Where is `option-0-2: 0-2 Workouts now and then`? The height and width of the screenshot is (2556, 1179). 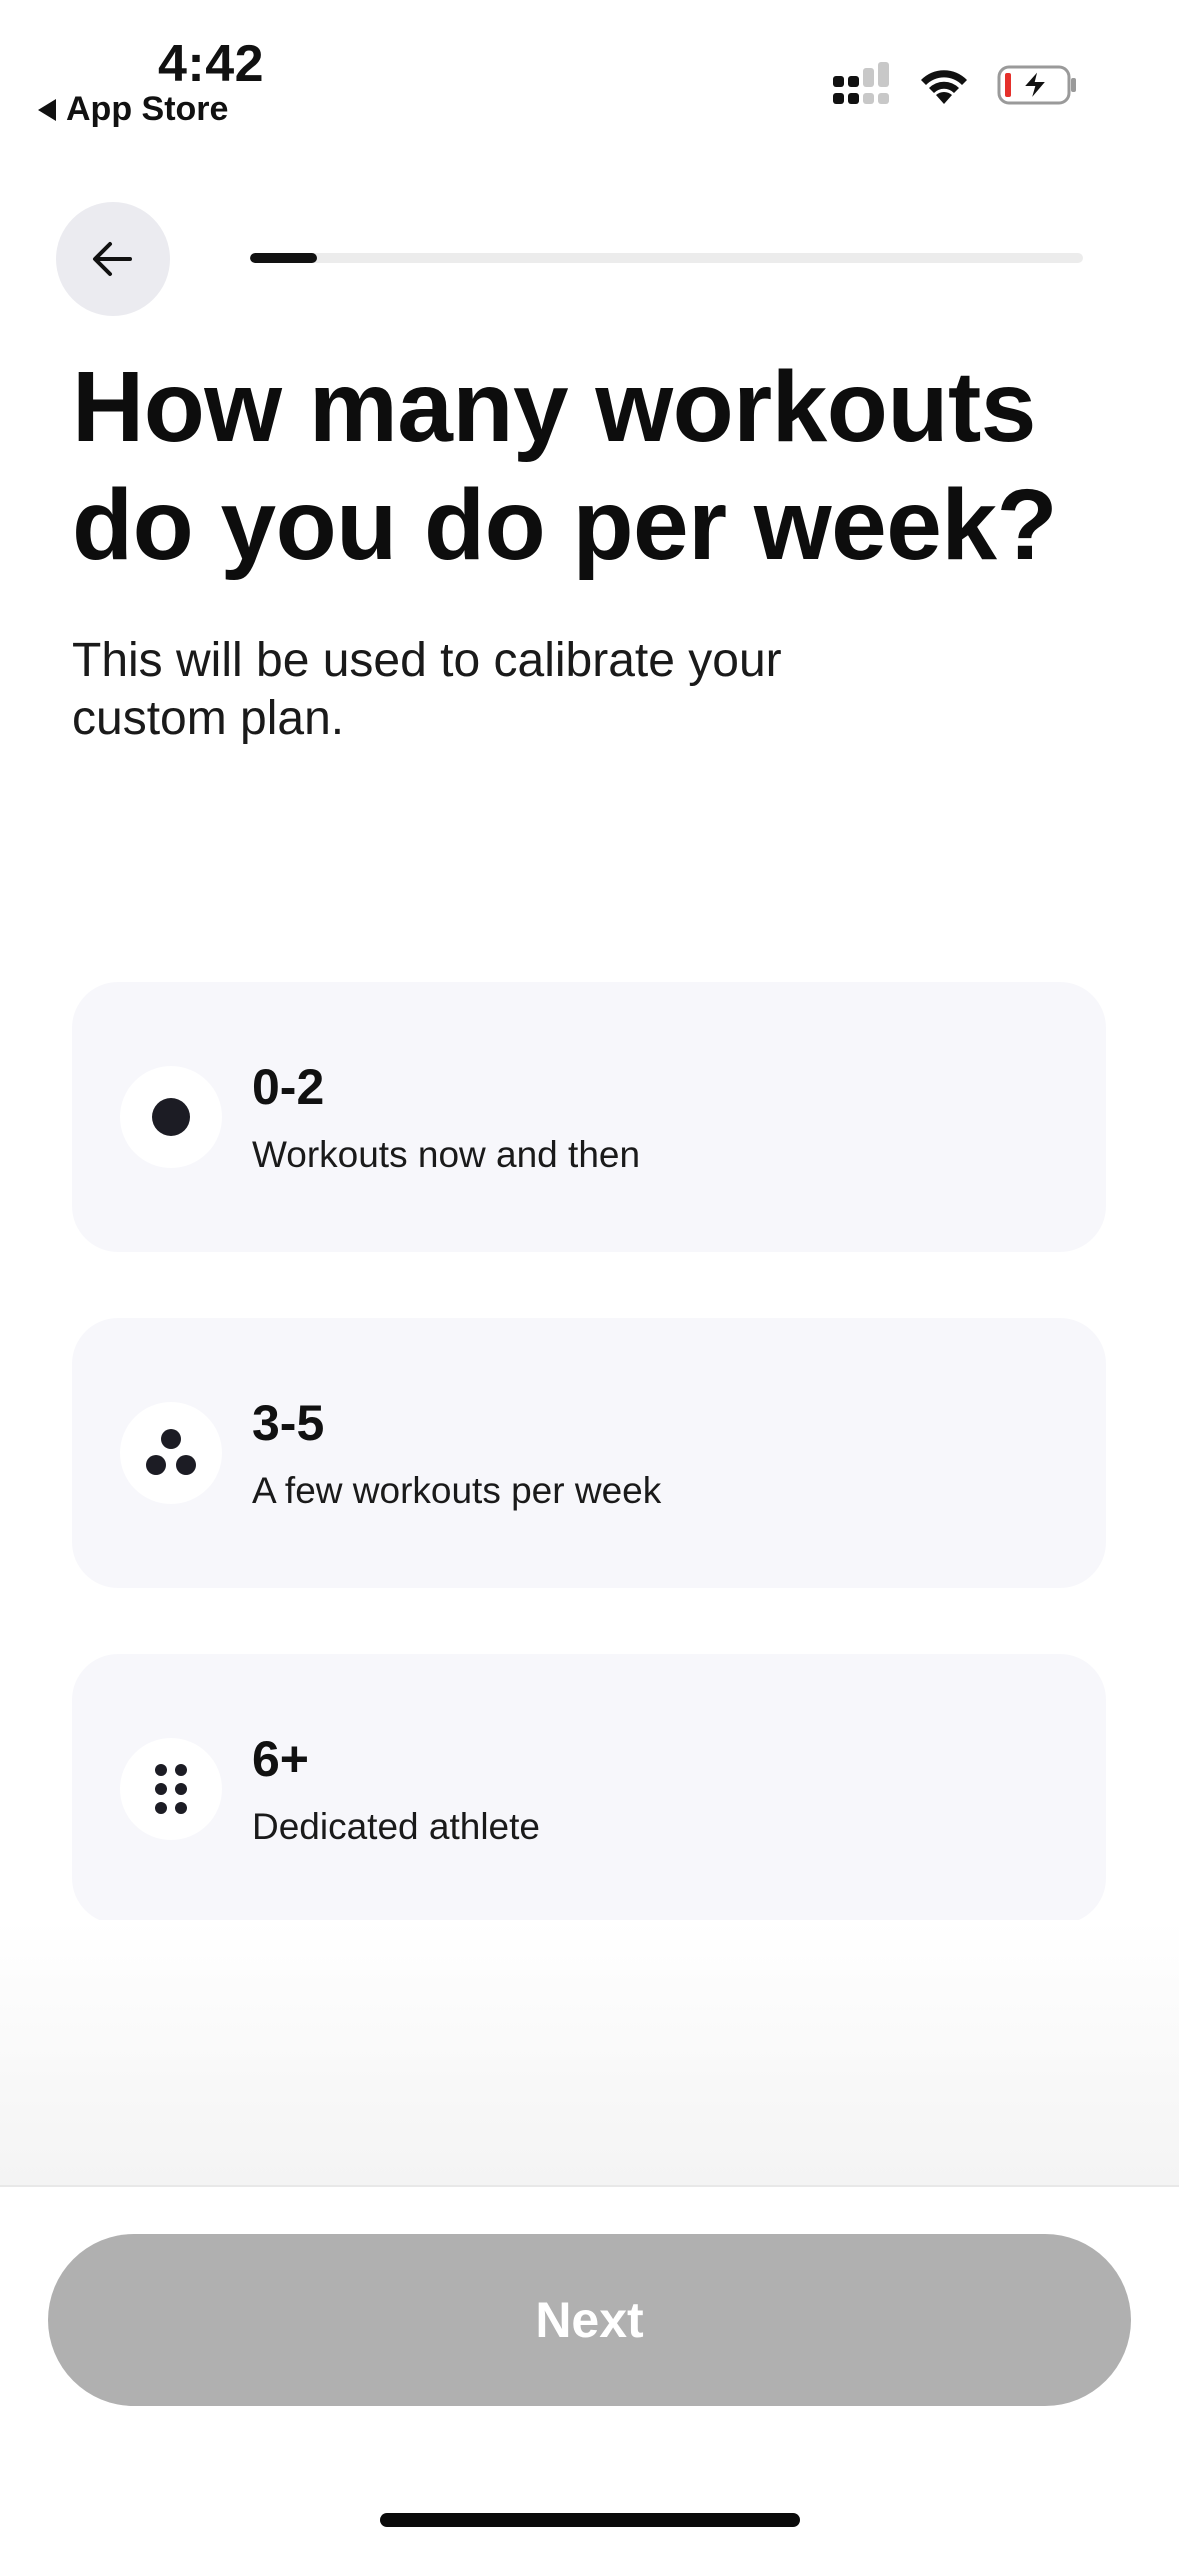
option-0-2: 0-2 Workouts now and then is located at coordinates (589, 1117).